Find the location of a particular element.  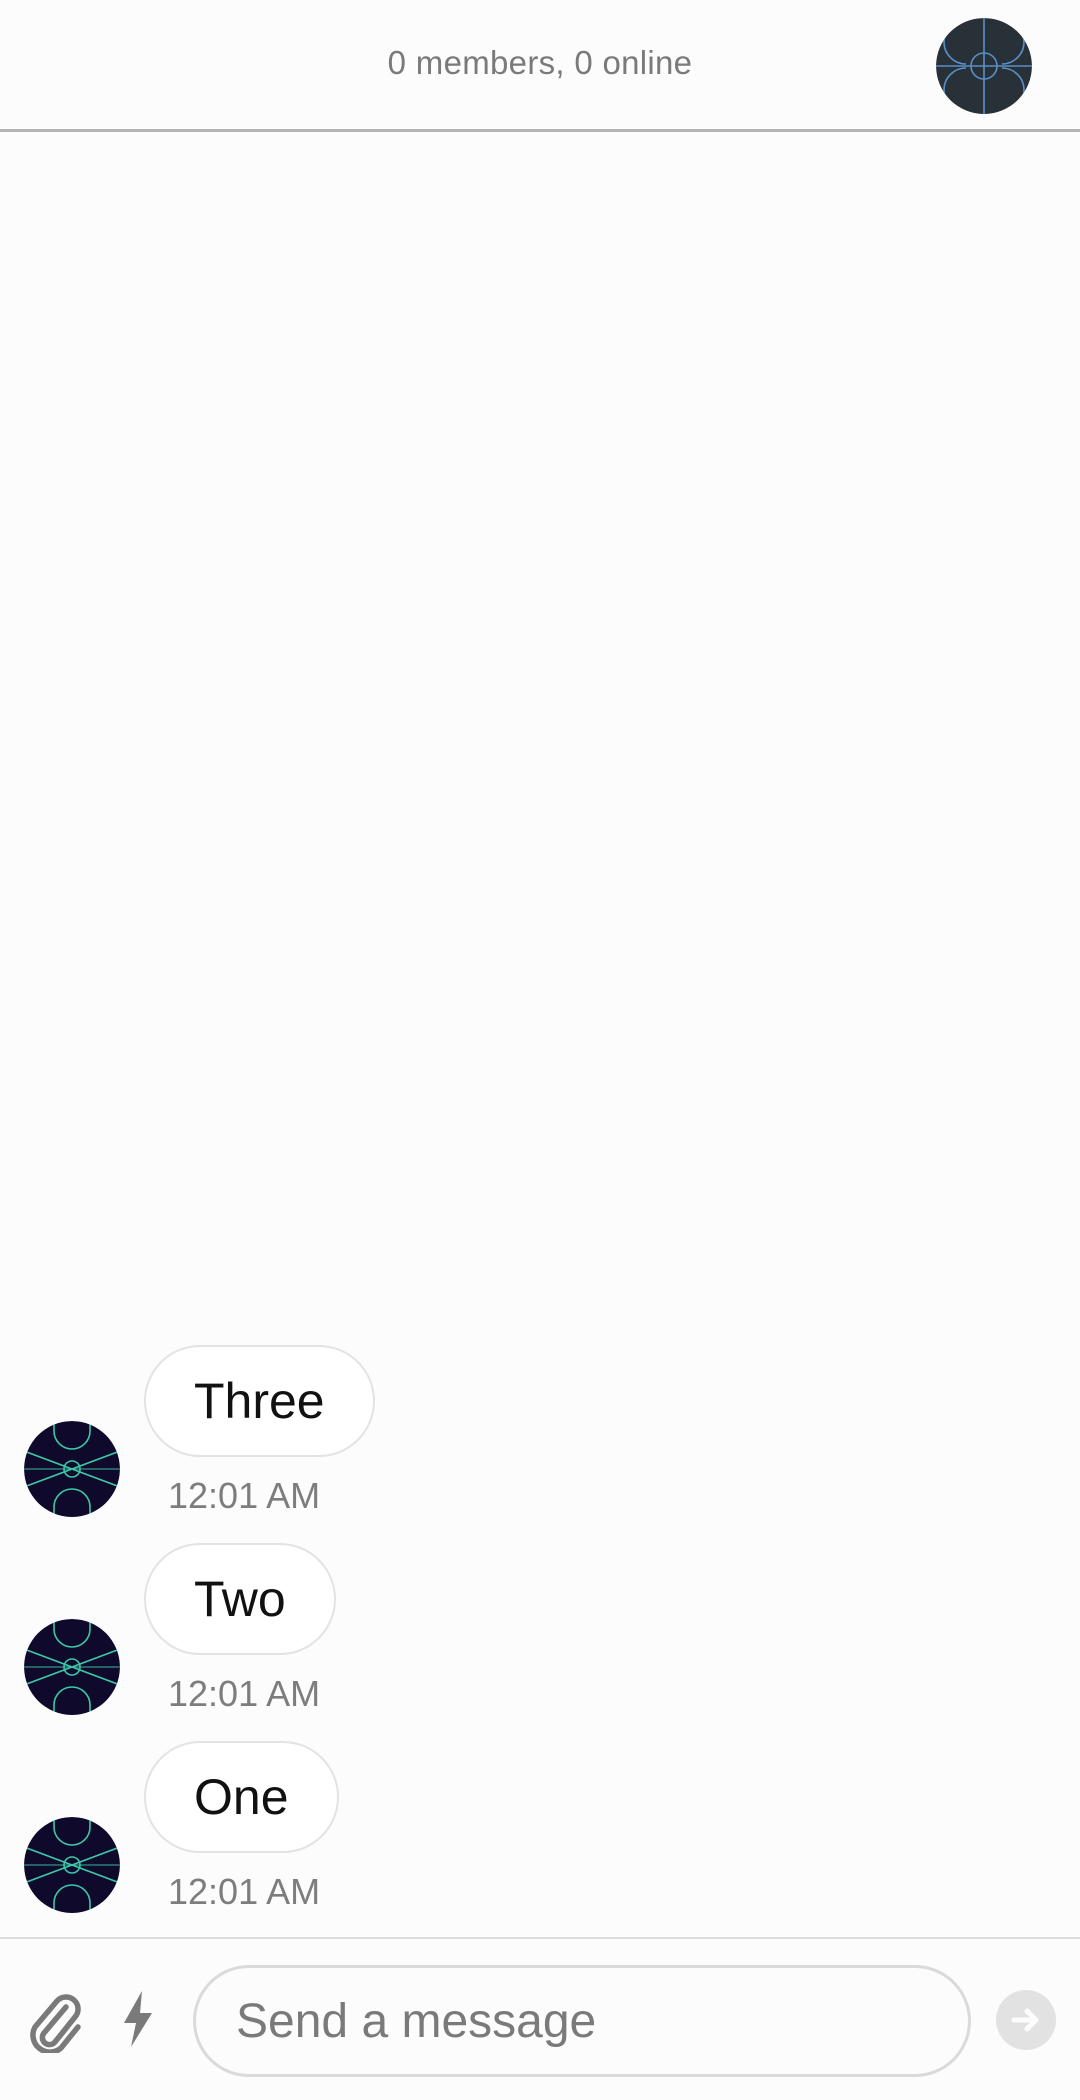

message-bubble: One is located at coordinates (241, 1797).